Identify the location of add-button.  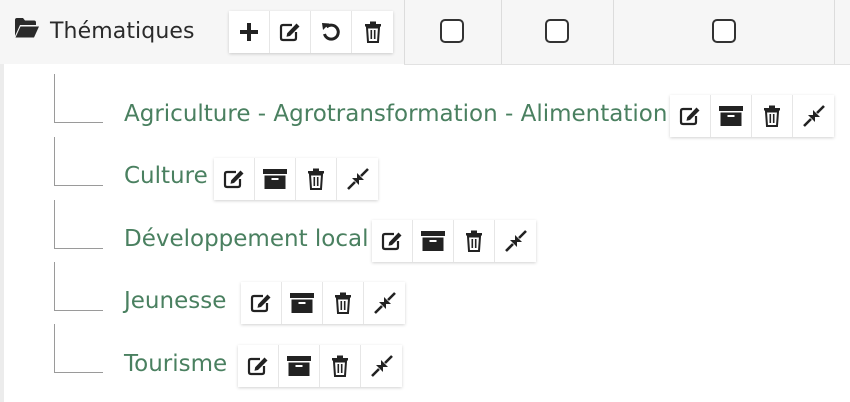
(249, 32).